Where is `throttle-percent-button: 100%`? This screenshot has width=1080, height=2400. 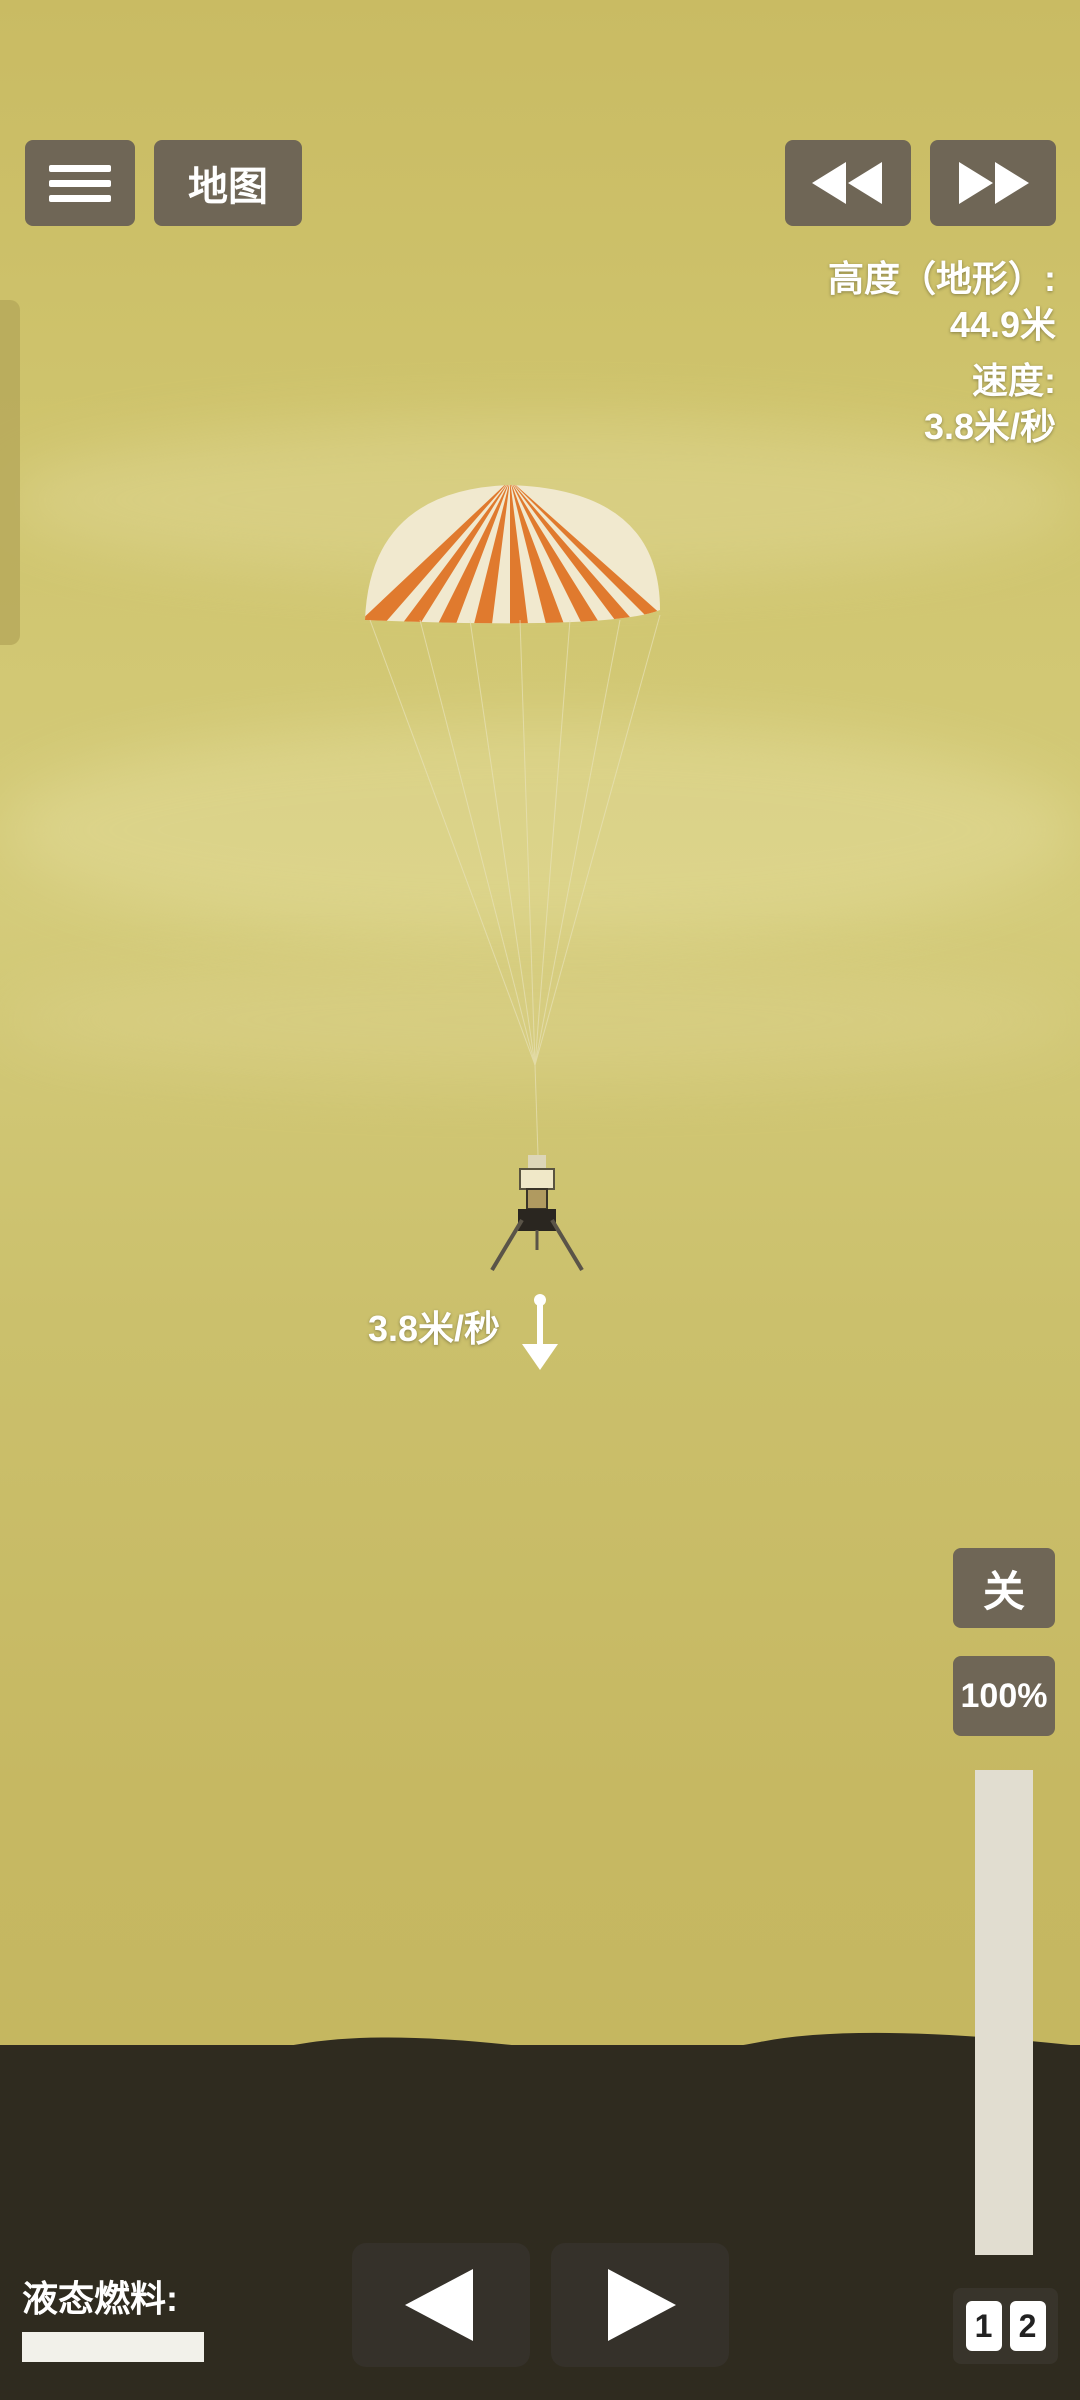
throttle-percent-button: 100% is located at coordinates (1004, 1696).